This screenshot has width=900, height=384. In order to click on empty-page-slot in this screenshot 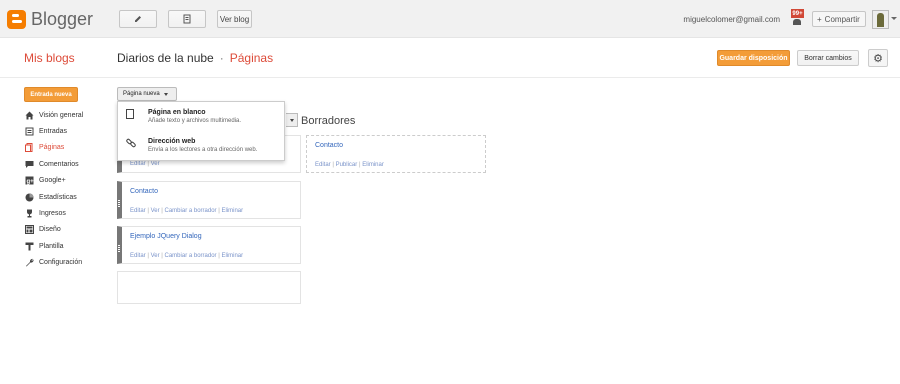, I will do `click(209, 287)`.